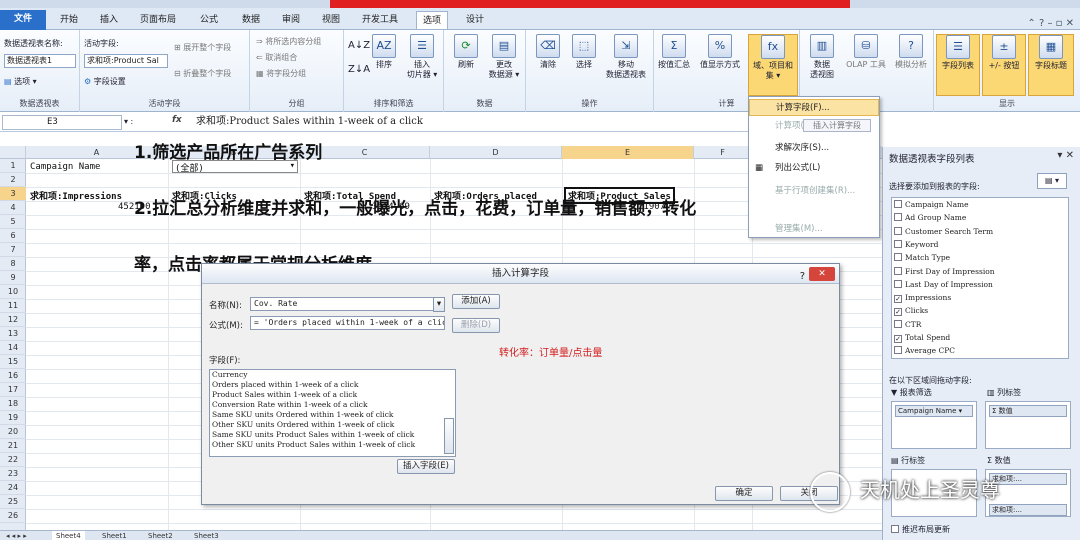  Describe the element at coordinates (958, 65) in the screenshot. I see `field-list-button: ☰ 字段列表` at that location.